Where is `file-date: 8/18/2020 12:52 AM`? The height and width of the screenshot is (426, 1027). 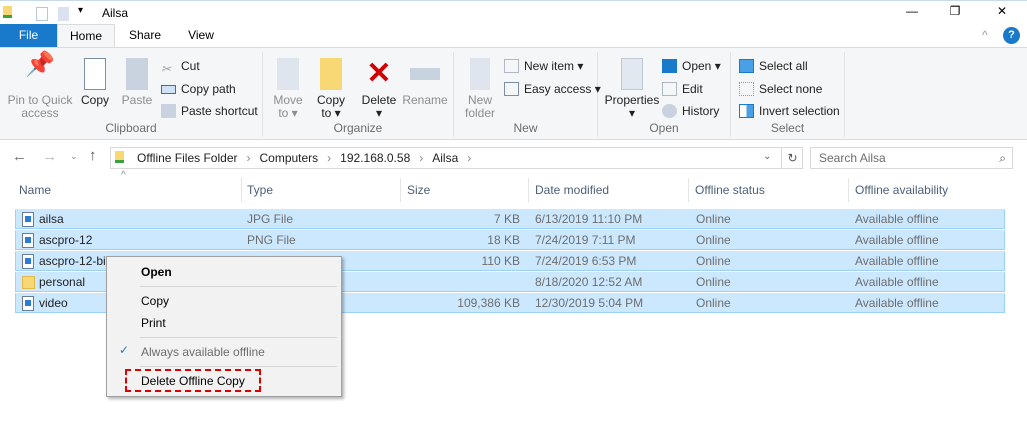
file-date: 8/18/2020 12:52 AM is located at coordinates (589, 282).